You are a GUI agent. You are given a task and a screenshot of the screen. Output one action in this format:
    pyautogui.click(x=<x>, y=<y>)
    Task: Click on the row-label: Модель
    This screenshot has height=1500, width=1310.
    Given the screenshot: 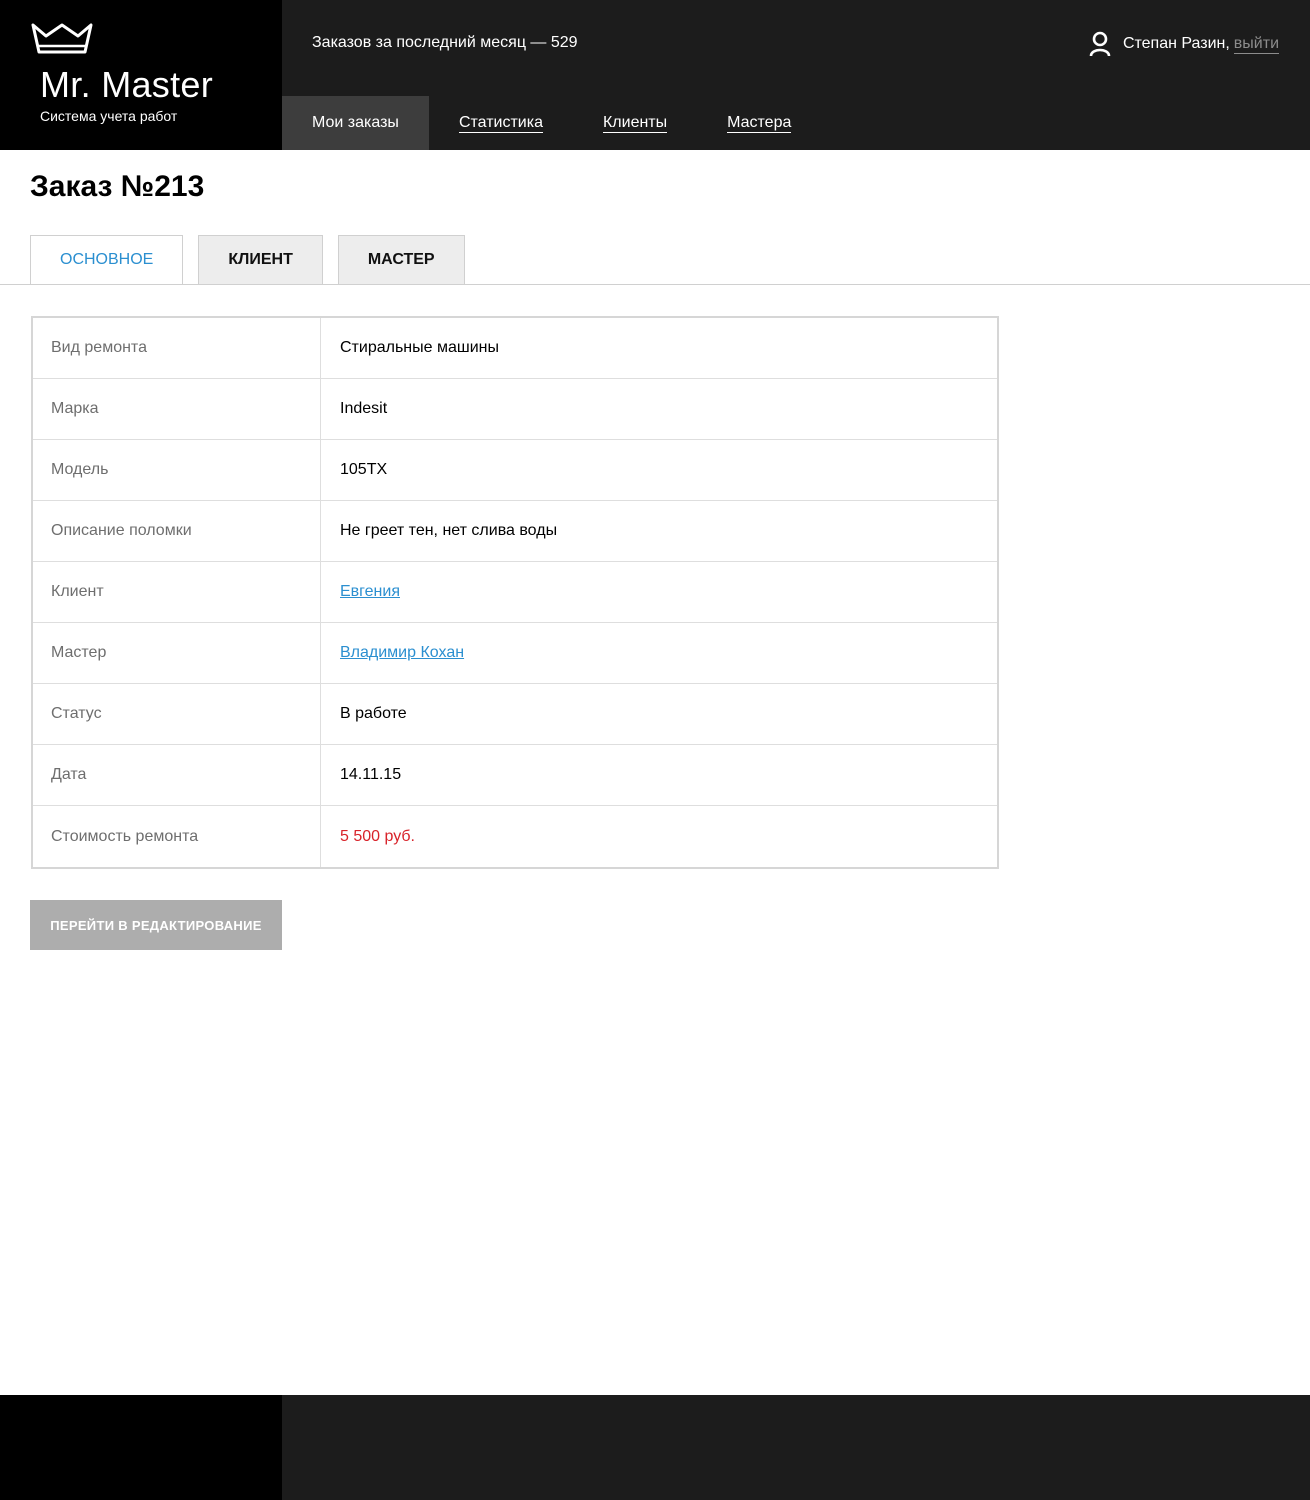 What is the action you would take?
    pyautogui.click(x=177, y=470)
    